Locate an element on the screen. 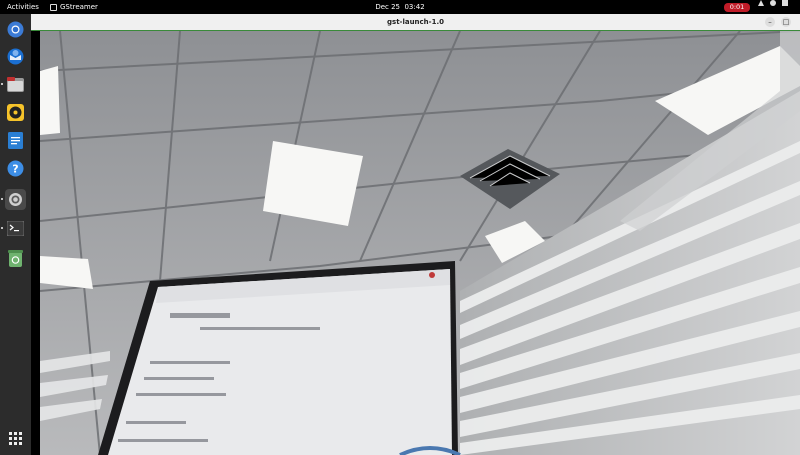 Image resolution: width=800 pixels, height=455 pixels. thunderbird-icon is located at coordinates (15, 56).